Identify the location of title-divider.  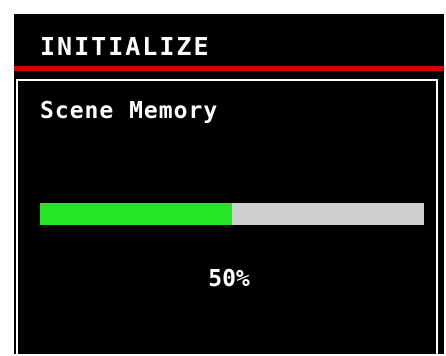
(229, 68).